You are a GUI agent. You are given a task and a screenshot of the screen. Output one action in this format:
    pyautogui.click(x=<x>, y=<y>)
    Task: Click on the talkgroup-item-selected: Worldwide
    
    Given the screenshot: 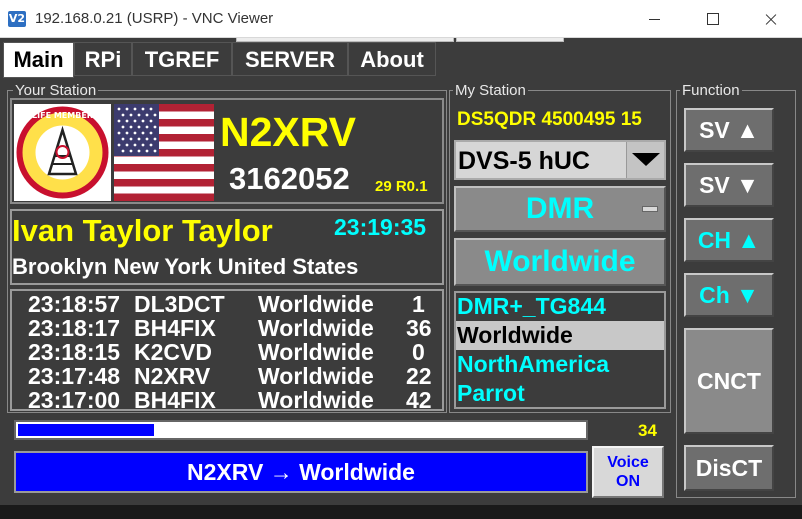 What is the action you would take?
    pyautogui.click(x=560, y=335)
    